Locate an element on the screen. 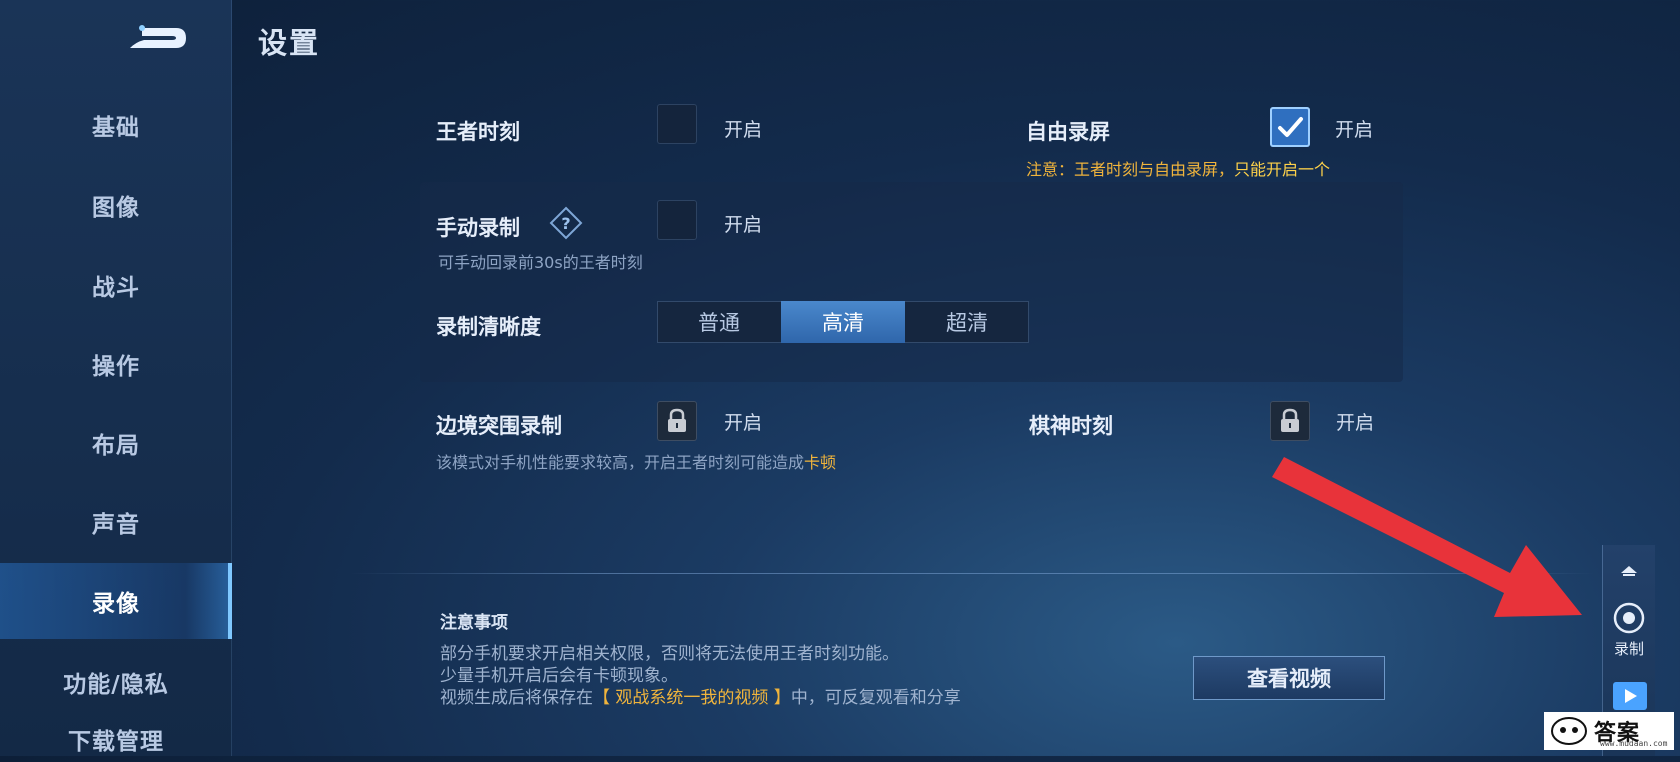 Image resolution: width=1680 pixels, height=762 pixels. checkmark-icon is located at coordinates (1290, 127).